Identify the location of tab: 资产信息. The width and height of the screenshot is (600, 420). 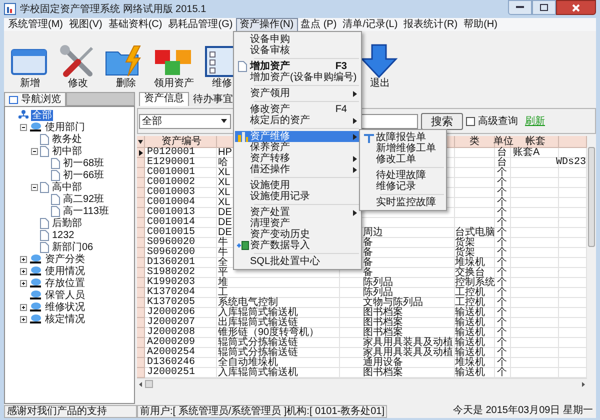
(164, 99).